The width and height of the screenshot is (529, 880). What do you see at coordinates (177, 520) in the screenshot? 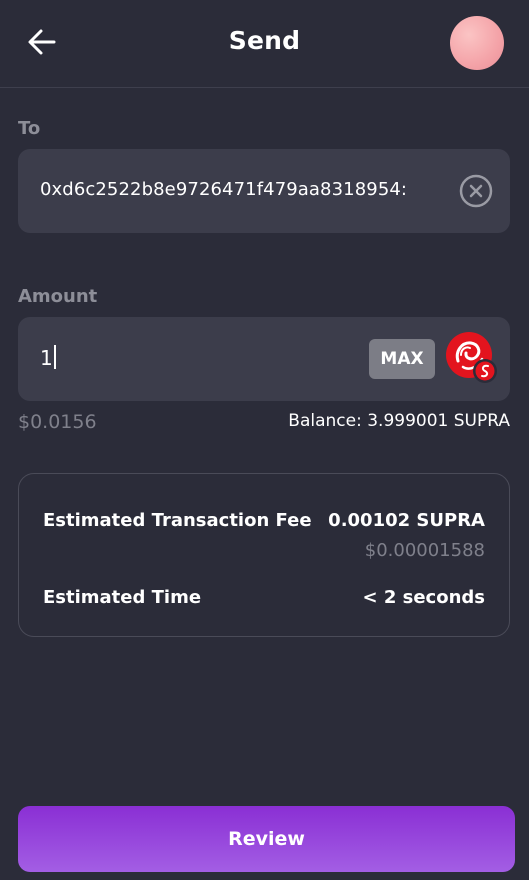
I see `fee-label: Estimated Transaction Fee` at bounding box center [177, 520].